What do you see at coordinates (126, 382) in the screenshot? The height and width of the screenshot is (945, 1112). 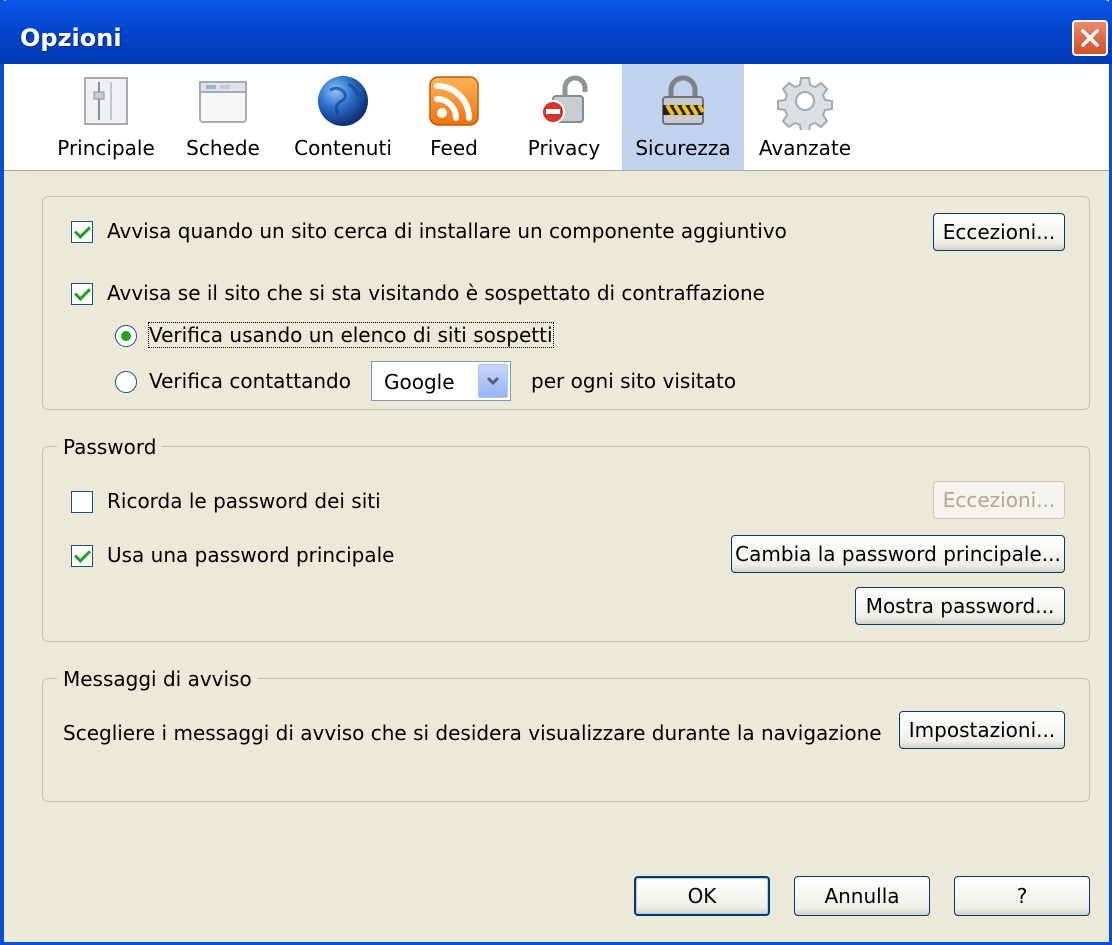 I see `check-contact-radio` at bounding box center [126, 382].